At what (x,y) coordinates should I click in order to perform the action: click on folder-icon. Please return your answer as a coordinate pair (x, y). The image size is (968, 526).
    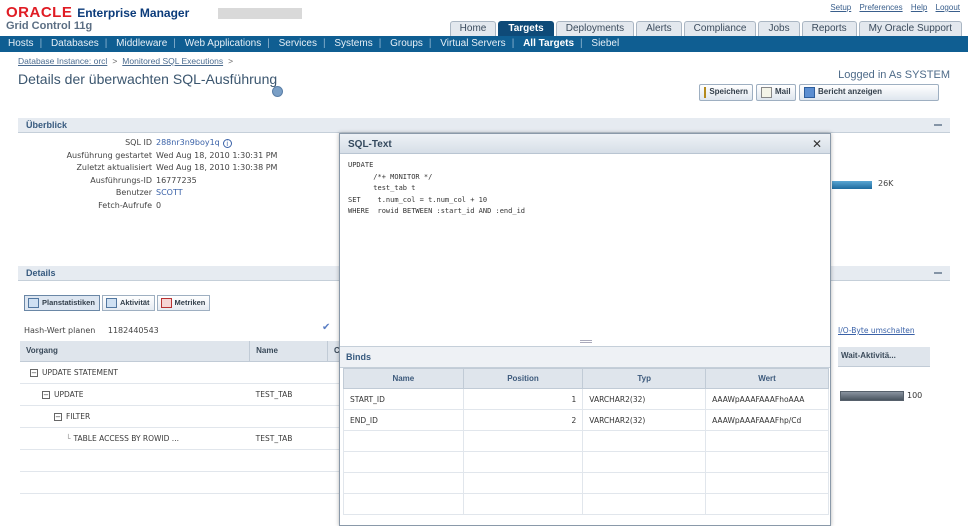
    Looking at the image, I should click on (705, 92).